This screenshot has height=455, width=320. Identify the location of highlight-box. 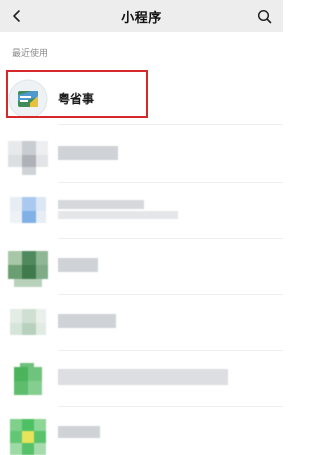
(77, 94).